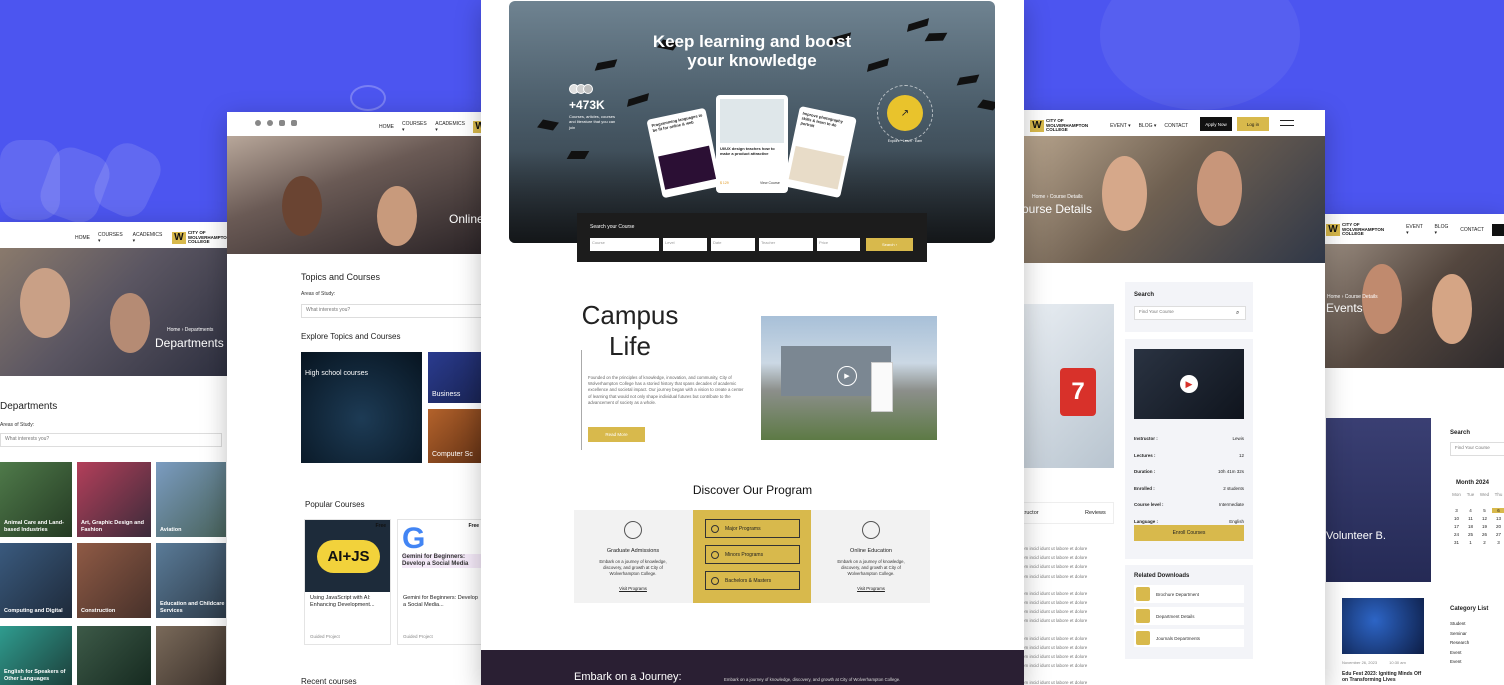 The width and height of the screenshot is (1504, 685). What do you see at coordinates (1456, 518) in the screenshot?
I see `calendar-day: 10` at bounding box center [1456, 518].